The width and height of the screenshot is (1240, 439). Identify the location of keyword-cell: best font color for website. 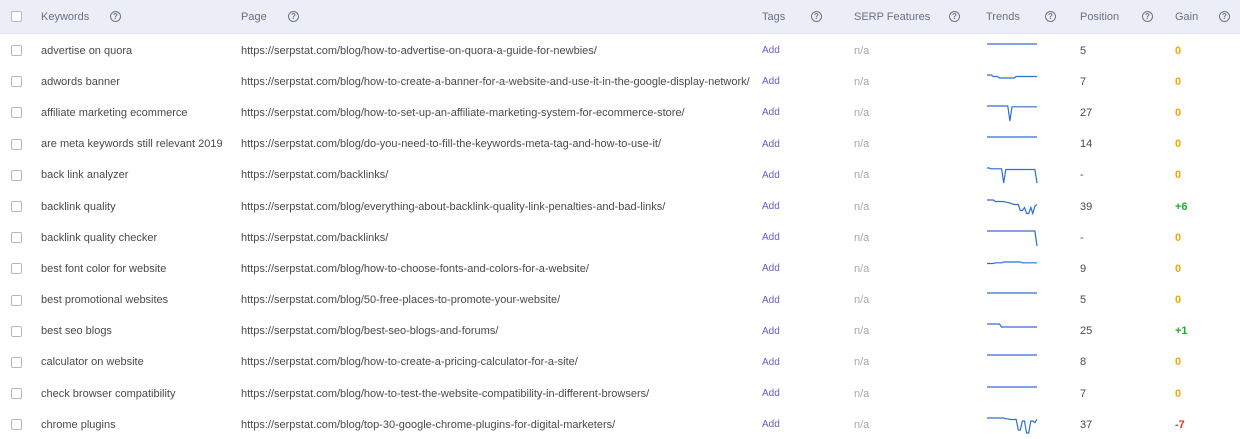
(104, 268).